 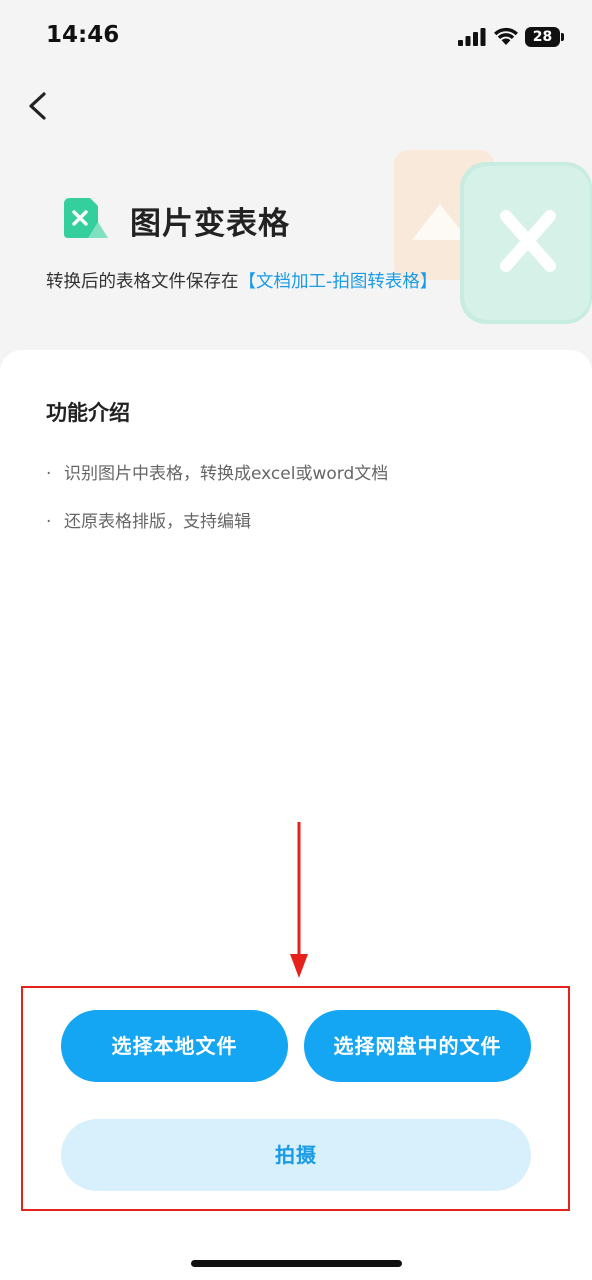 I want to click on select-local-file-button: 选择本地文件, so click(x=174, y=1046).